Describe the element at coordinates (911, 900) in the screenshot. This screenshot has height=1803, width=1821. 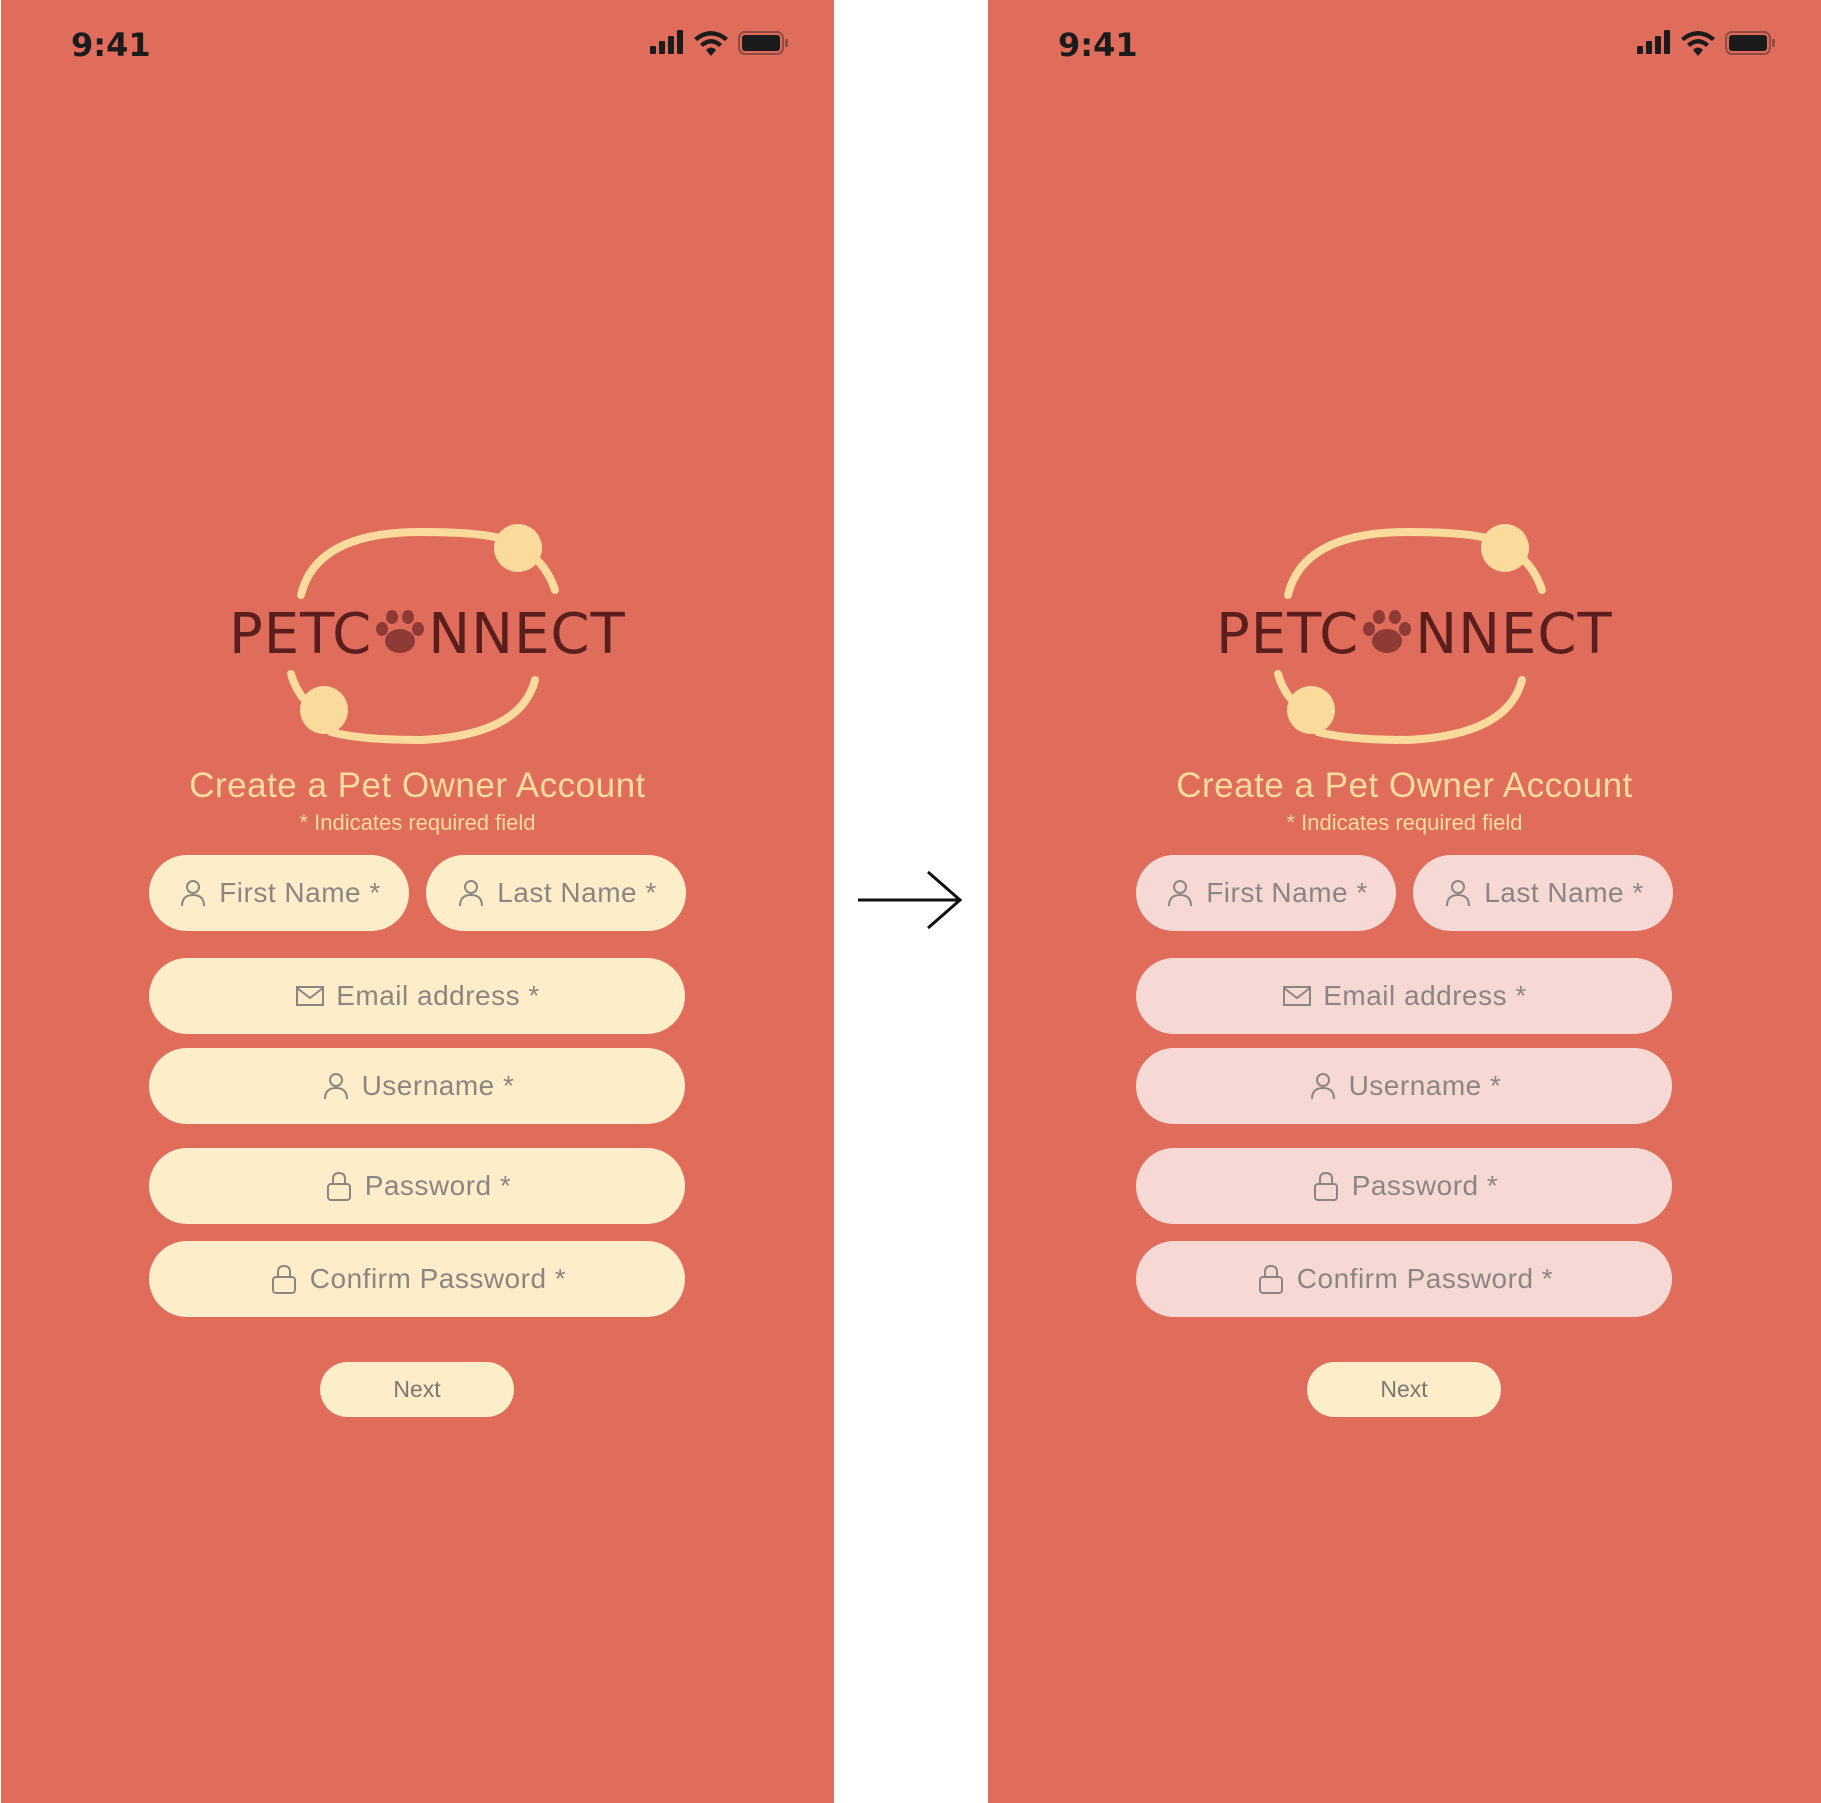
I see `arrow-right-icon` at that location.